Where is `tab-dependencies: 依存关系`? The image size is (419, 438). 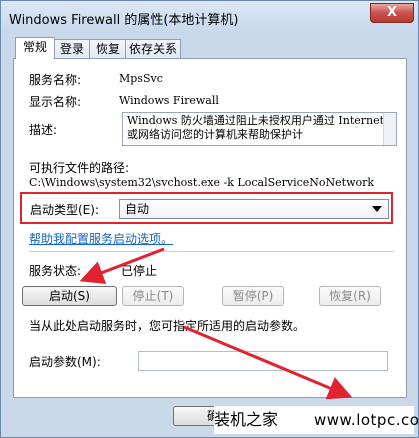 tab-dependencies: 依存关系 is located at coordinates (153, 48).